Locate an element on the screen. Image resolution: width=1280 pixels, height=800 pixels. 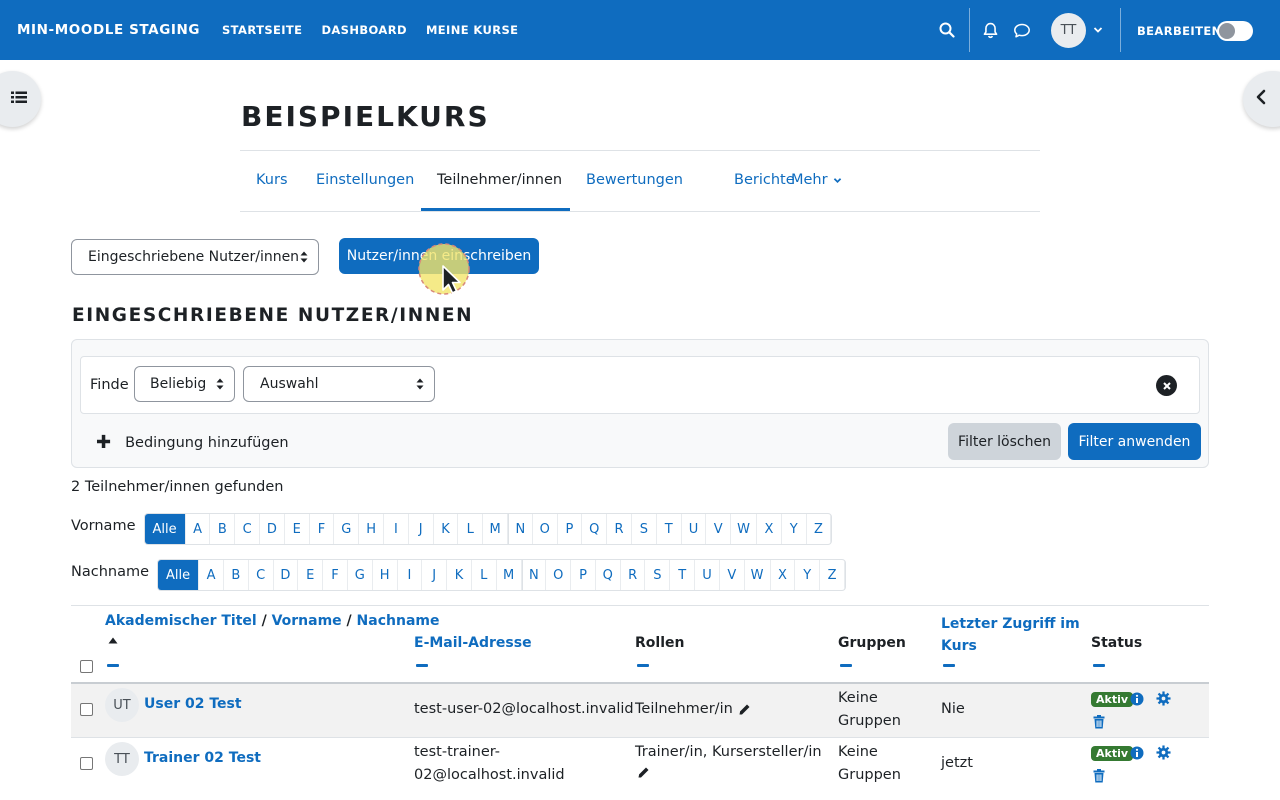
lastname-initial-h: H is located at coordinates (385, 575).